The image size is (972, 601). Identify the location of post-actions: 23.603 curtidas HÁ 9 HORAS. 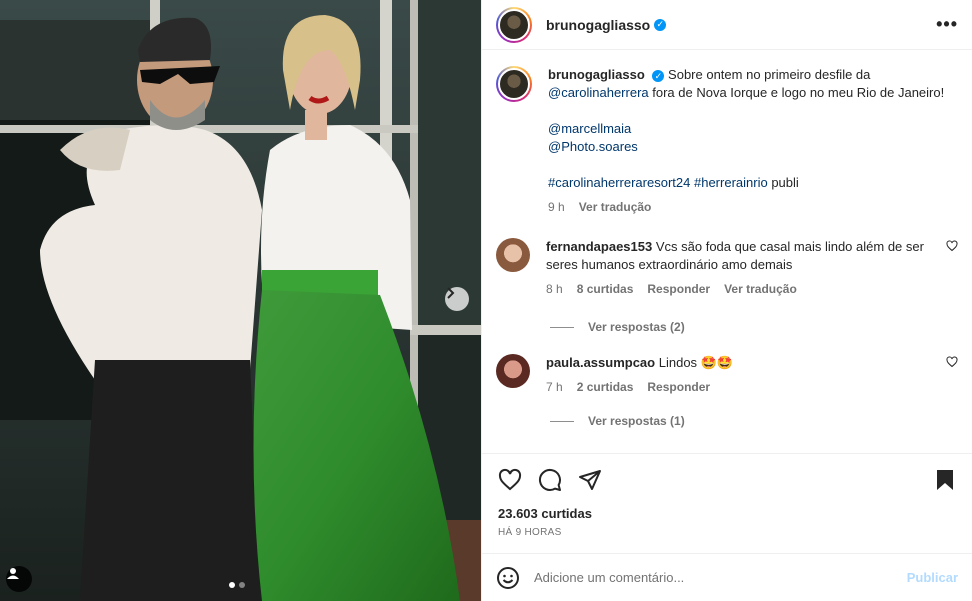
(727, 503).